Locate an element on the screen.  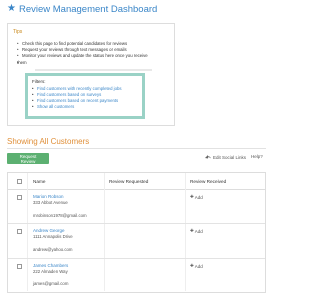
customer-address: 1111 Annapolis Drive is located at coordinates (53, 236).